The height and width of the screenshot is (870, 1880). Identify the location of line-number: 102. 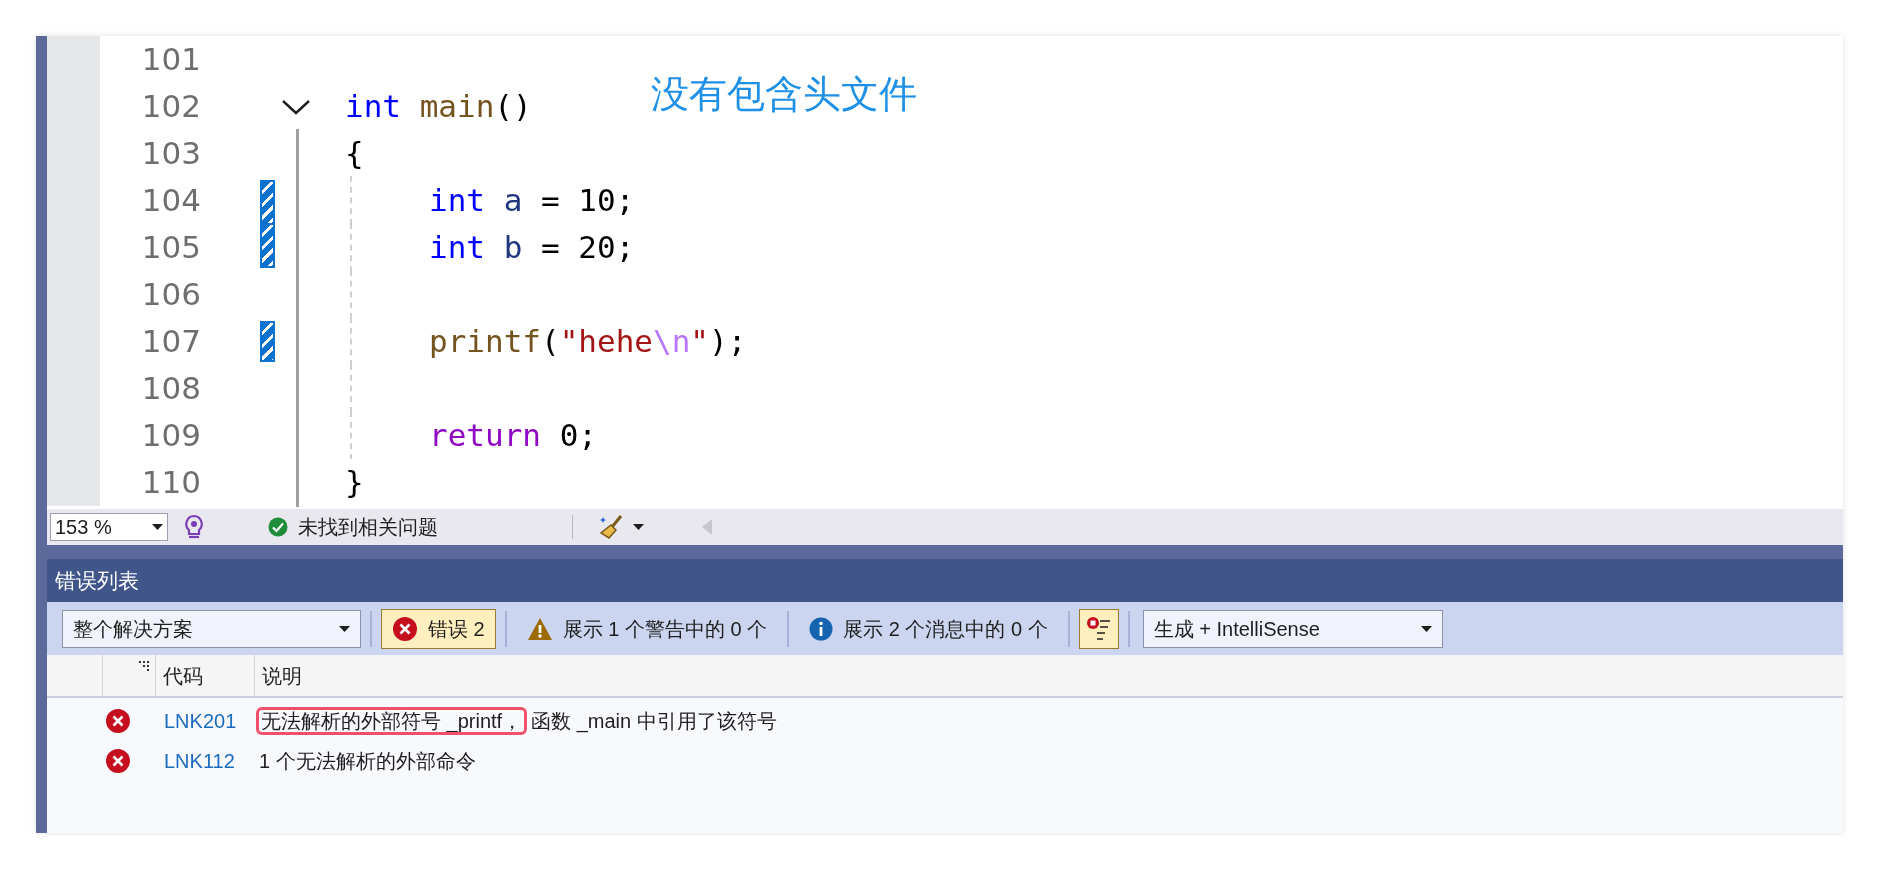
(170, 107).